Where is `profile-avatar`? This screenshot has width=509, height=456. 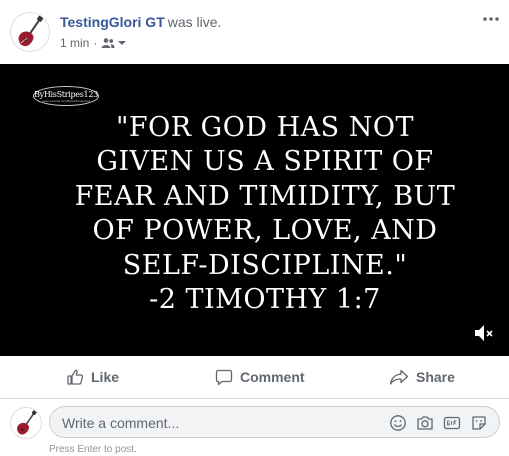 profile-avatar is located at coordinates (30, 32).